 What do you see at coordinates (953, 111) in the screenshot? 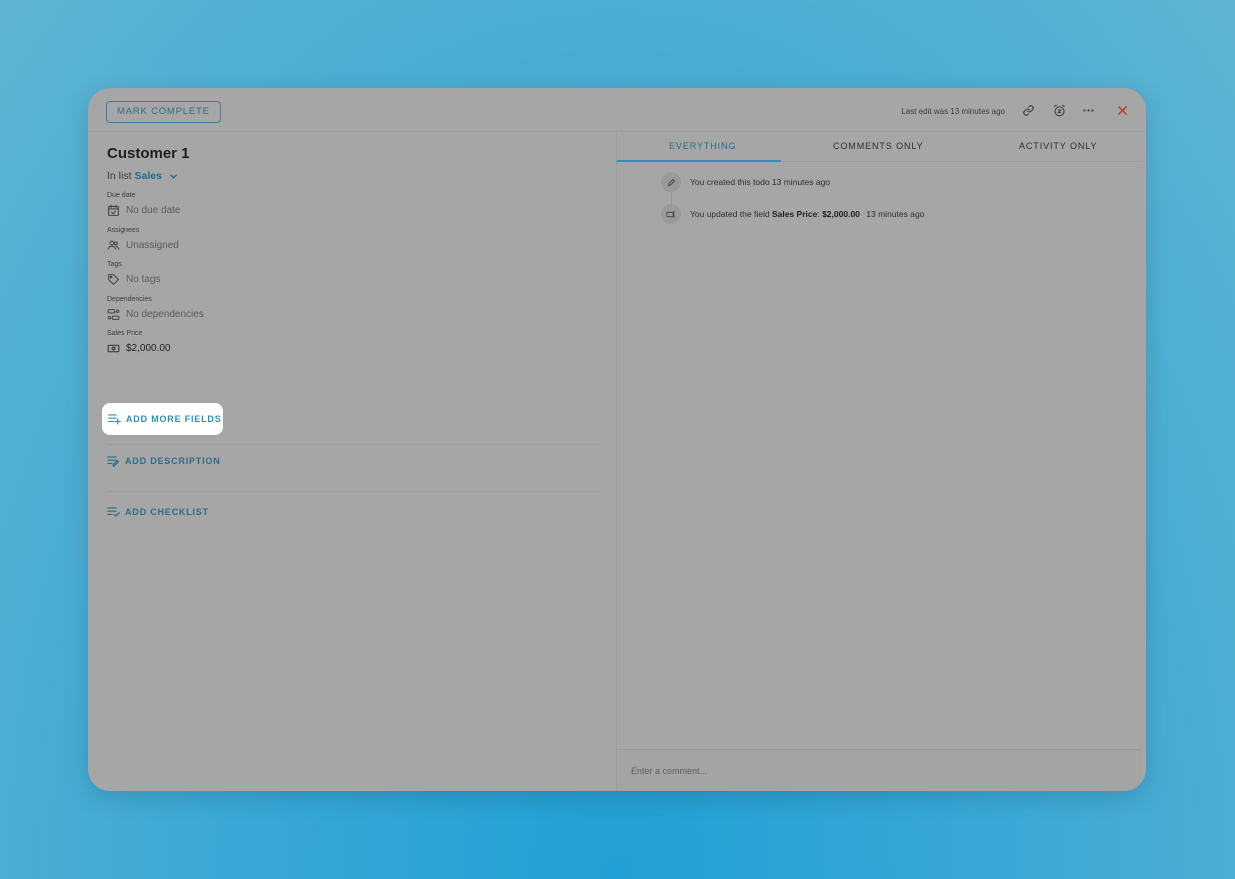
I see `last-edit-text: Last edit was 13 minutes ago` at bounding box center [953, 111].